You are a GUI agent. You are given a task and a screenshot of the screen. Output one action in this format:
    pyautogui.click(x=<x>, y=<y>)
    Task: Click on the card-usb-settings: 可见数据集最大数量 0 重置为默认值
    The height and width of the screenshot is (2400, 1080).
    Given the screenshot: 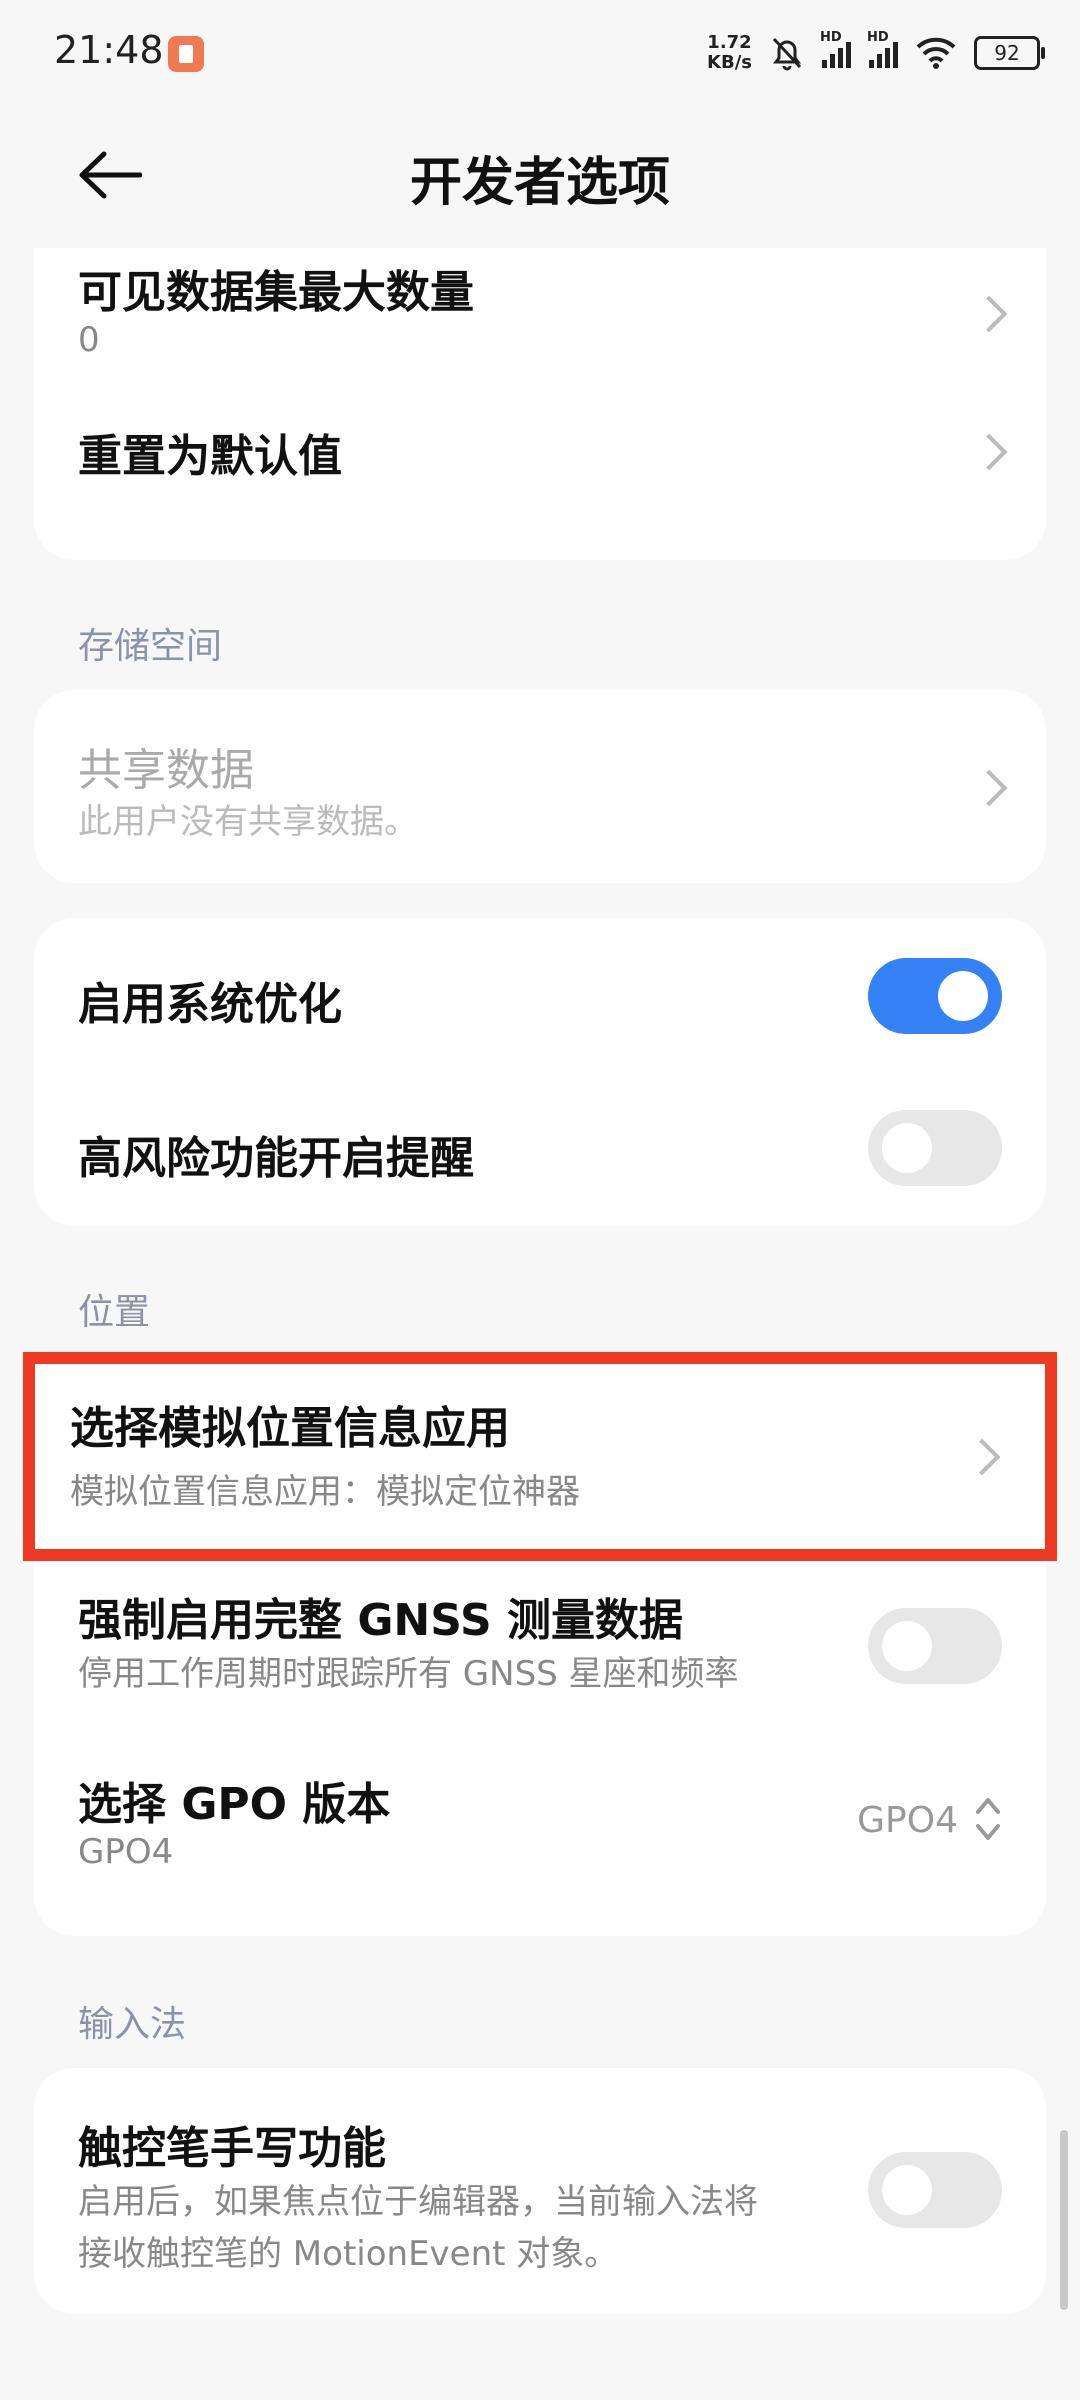 What is the action you would take?
    pyautogui.click(x=540, y=404)
    